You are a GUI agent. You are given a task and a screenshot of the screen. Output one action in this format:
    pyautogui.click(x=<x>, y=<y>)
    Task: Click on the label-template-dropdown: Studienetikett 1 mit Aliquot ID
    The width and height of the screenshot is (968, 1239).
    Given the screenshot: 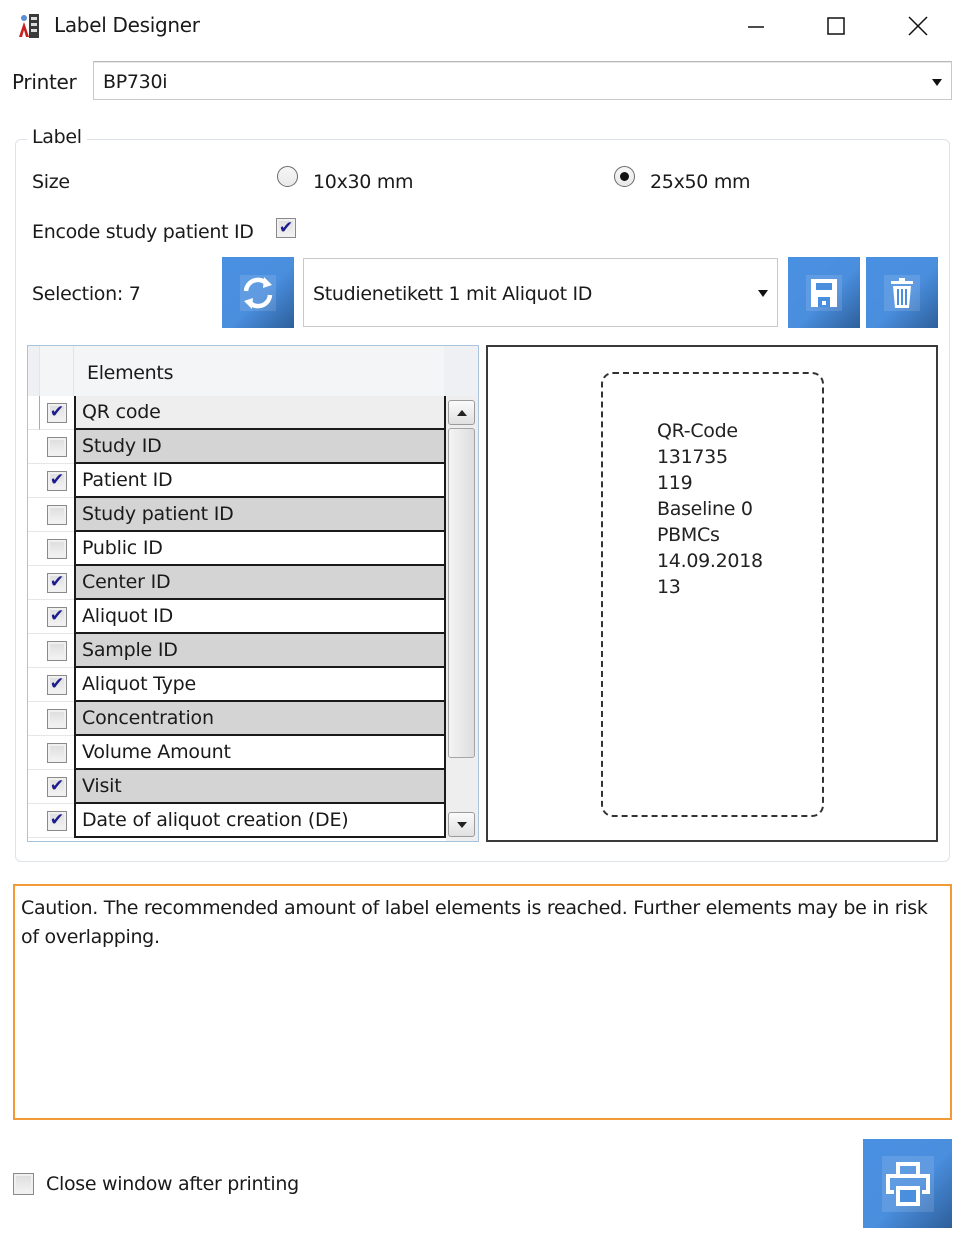 What is the action you would take?
    pyautogui.click(x=540, y=292)
    